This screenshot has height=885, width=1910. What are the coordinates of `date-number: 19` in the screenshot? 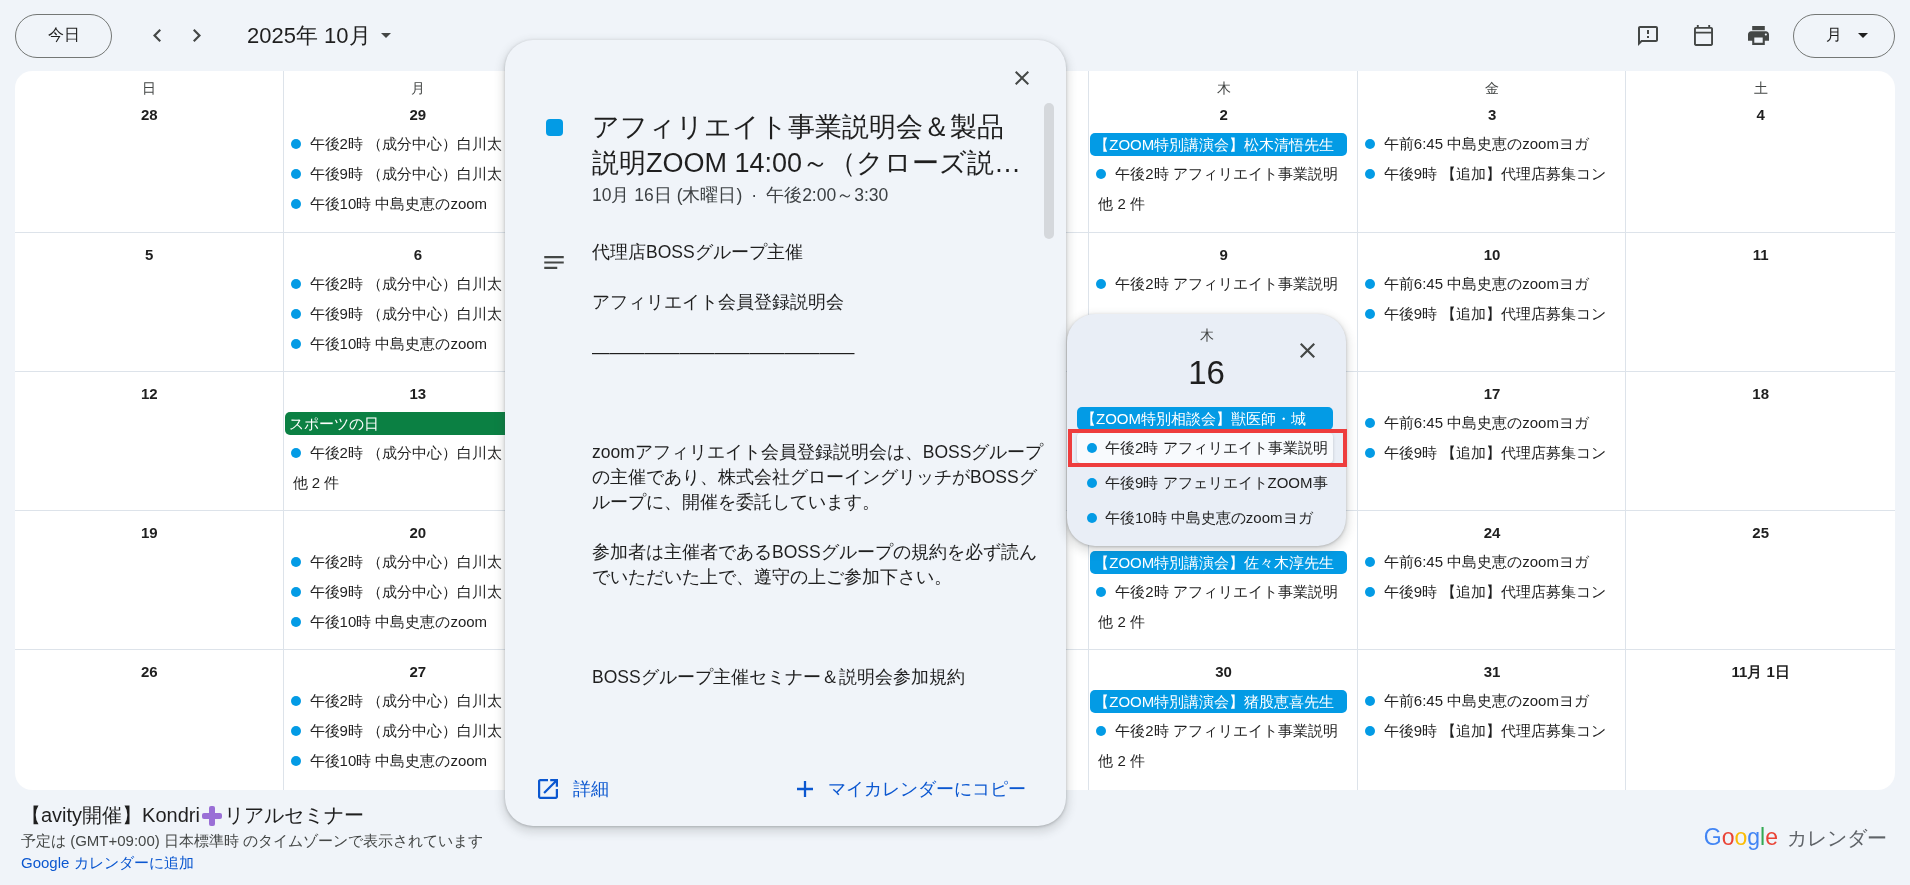 It's located at (149, 533).